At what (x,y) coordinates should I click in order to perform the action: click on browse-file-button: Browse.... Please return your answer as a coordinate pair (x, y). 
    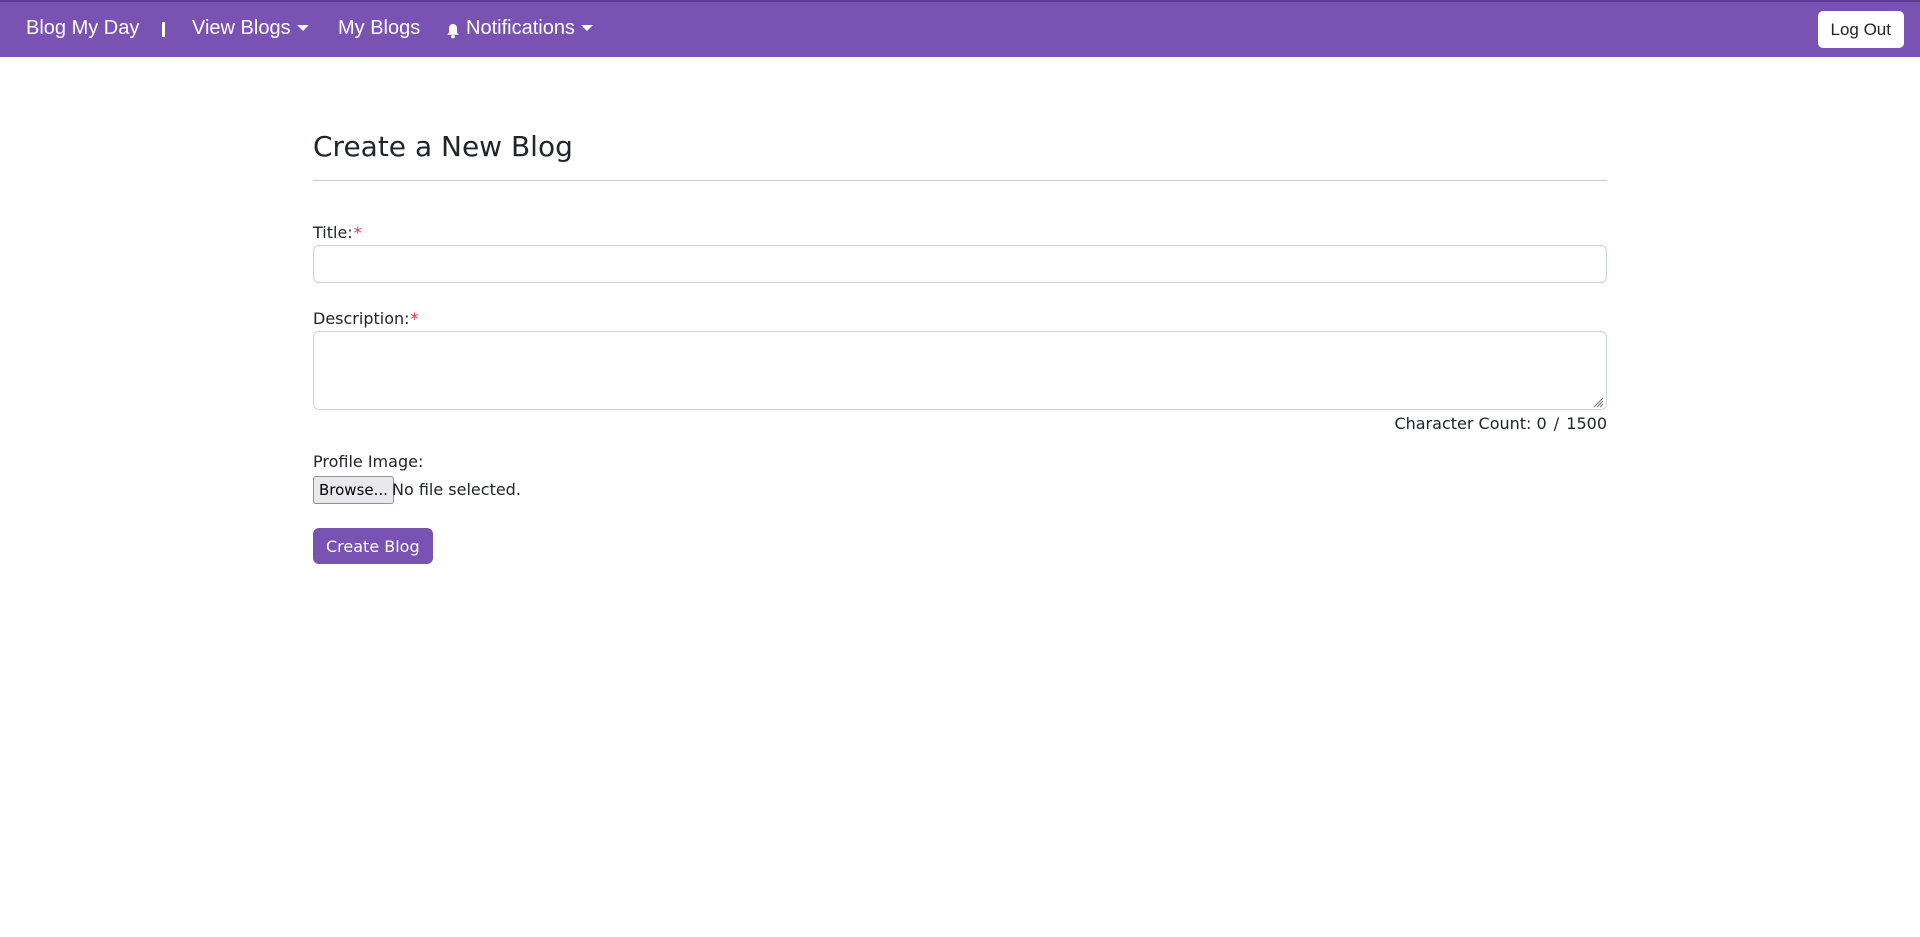
    Looking at the image, I should click on (353, 490).